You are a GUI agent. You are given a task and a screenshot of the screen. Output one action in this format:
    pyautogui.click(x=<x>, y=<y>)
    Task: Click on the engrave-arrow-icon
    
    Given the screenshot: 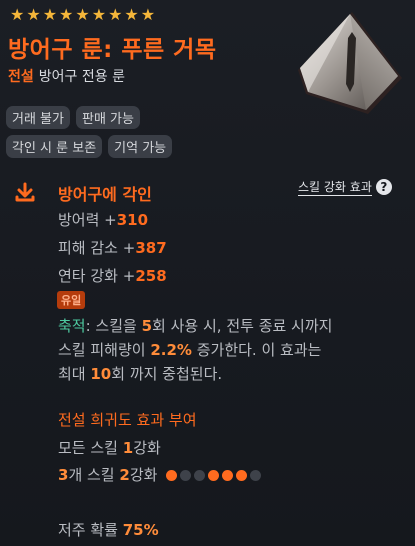 What is the action you would take?
    pyautogui.click(x=25, y=192)
    